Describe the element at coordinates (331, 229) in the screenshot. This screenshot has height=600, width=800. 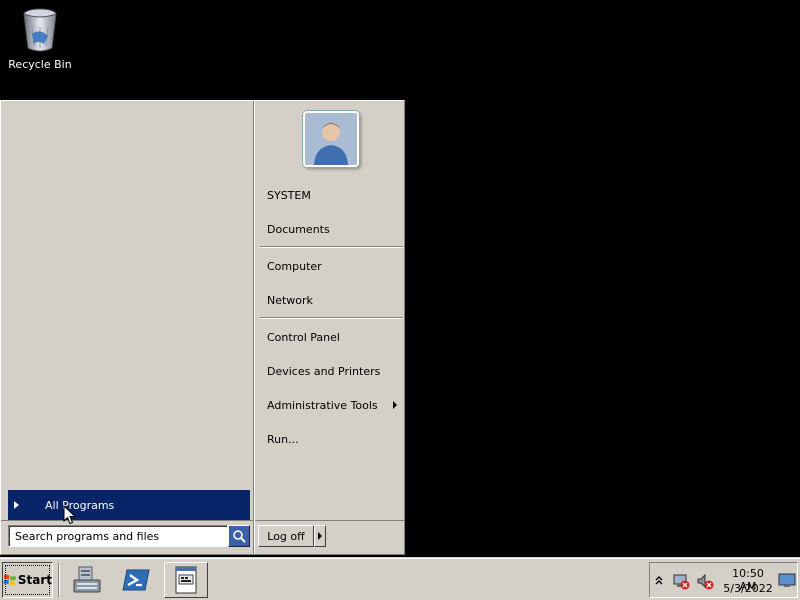
I see `menu-item-documents: Documents` at that location.